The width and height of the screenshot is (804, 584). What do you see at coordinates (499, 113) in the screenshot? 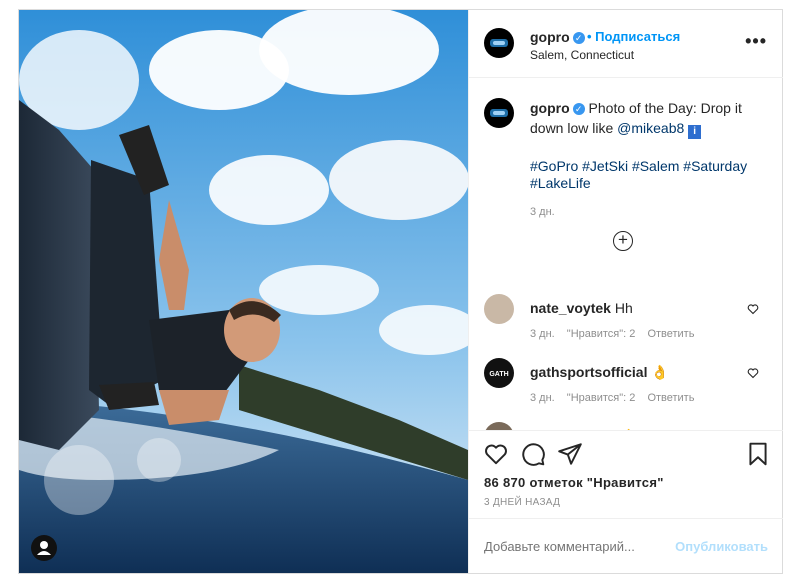
I see `caption-avatar` at bounding box center [499, 113].